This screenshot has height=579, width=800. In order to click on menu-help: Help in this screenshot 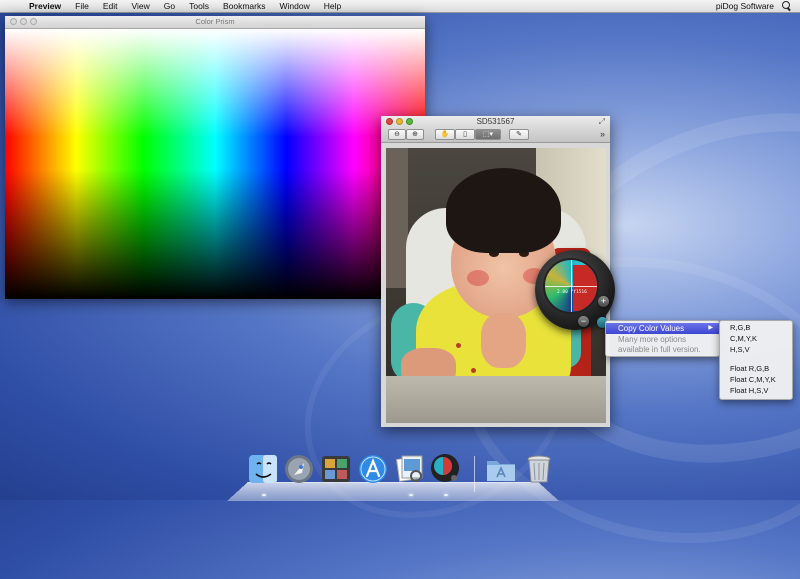, I will do `click(332, 6)`.